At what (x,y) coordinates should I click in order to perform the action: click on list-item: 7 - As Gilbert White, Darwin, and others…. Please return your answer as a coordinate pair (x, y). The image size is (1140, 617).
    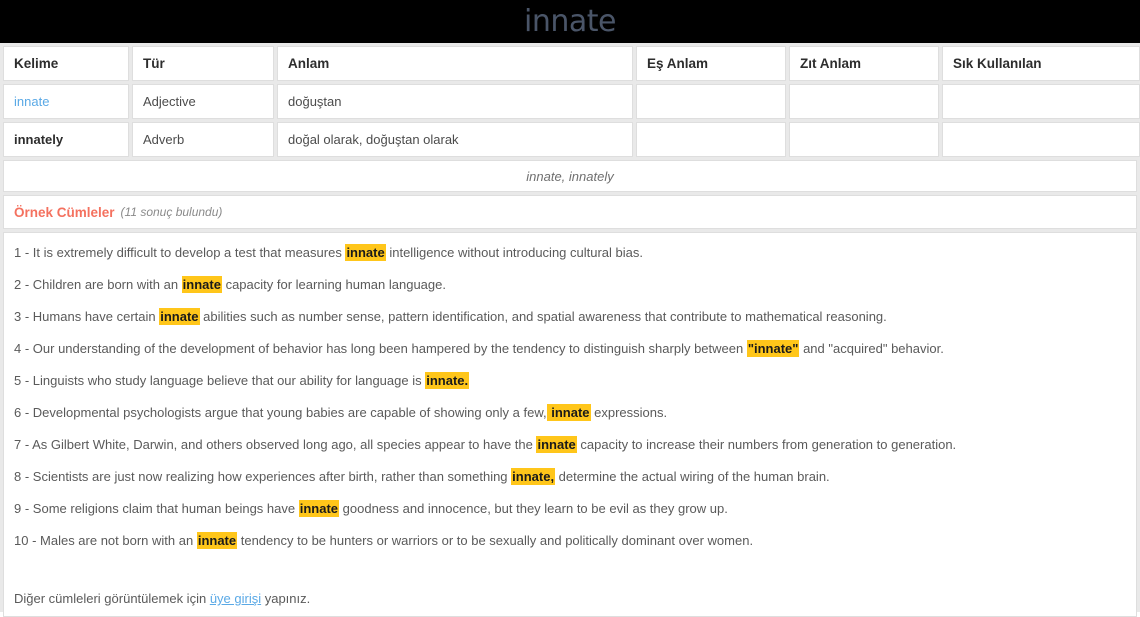
    Looking at the image, I should click on (570, 452).